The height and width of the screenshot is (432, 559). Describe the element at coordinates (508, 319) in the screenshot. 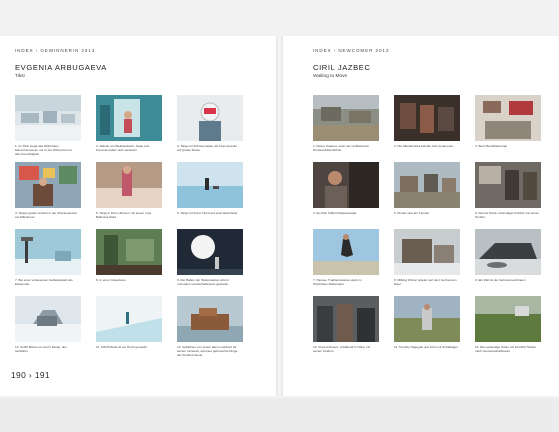

I see `photo-green-tundra-icon` at that location.